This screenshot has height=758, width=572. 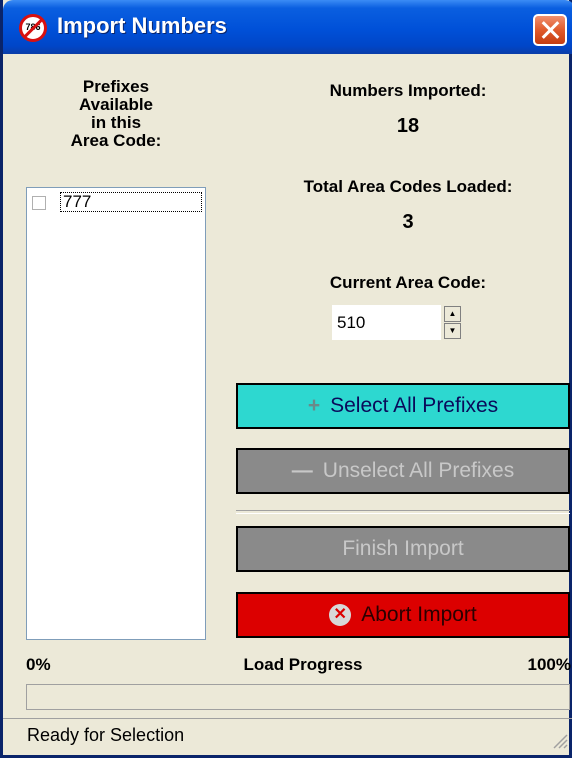 I want to click on prefix-label: 777, so click(x=131, y=202).